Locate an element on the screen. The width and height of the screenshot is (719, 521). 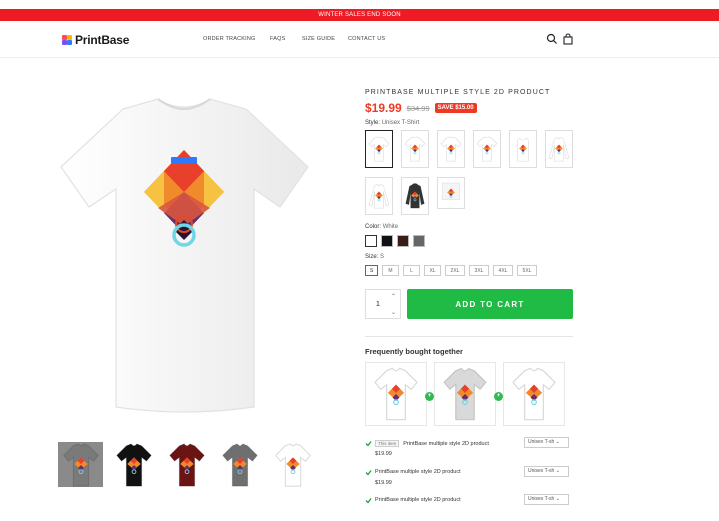
size-4xl: 4XL is located at coordinates (503, 270).